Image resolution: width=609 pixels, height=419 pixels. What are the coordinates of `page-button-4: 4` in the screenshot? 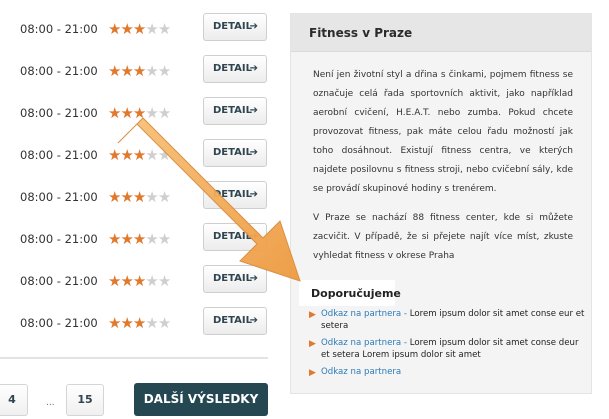 It's located at (14, 400).